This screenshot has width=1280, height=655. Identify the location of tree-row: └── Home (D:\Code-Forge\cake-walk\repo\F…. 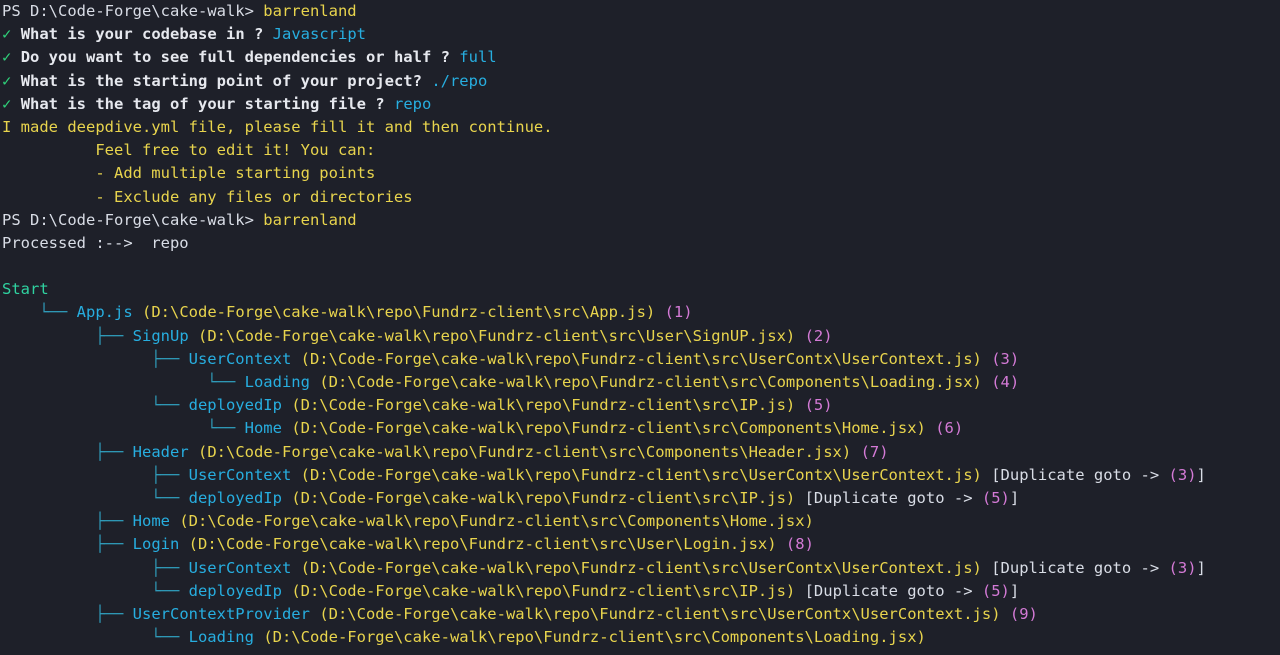
(641, 428).